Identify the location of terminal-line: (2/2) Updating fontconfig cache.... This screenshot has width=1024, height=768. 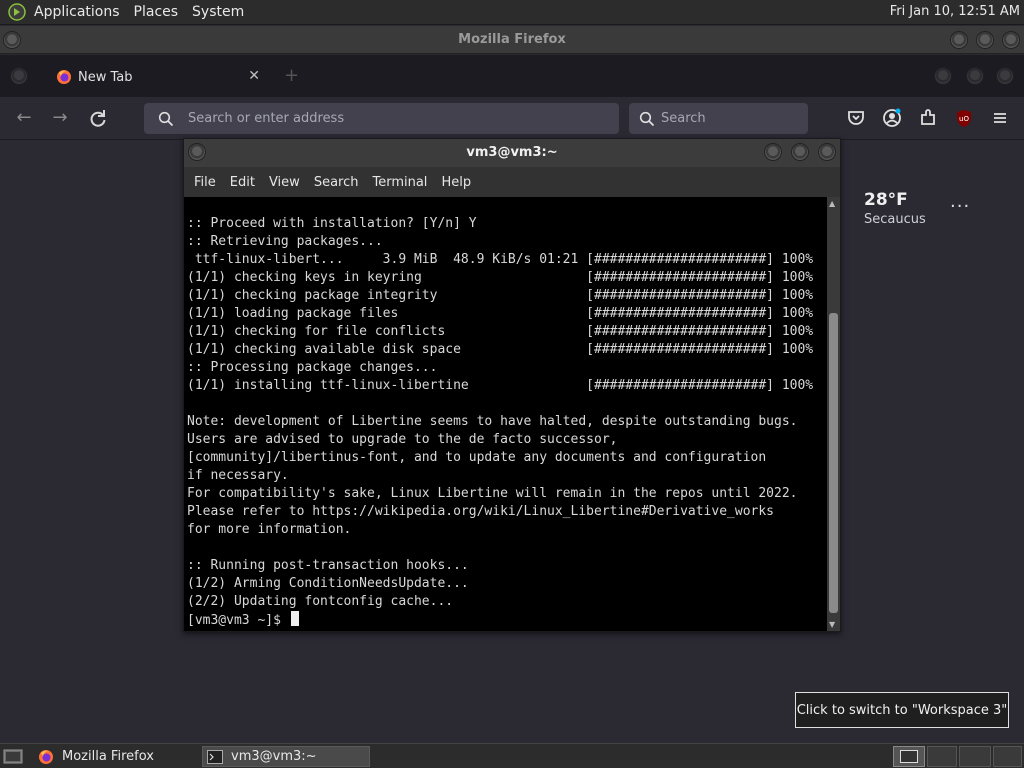
(320, 601).